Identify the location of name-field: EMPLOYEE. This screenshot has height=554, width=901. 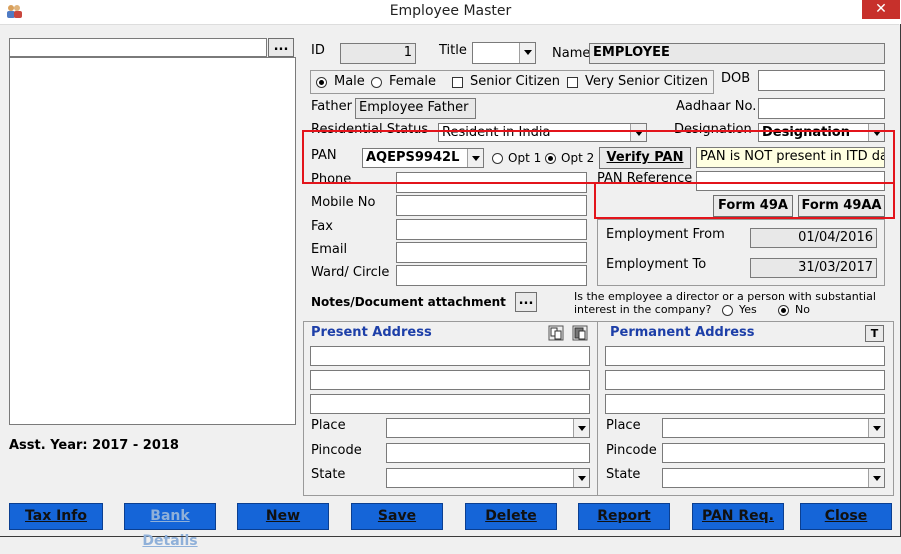
(737, 53).